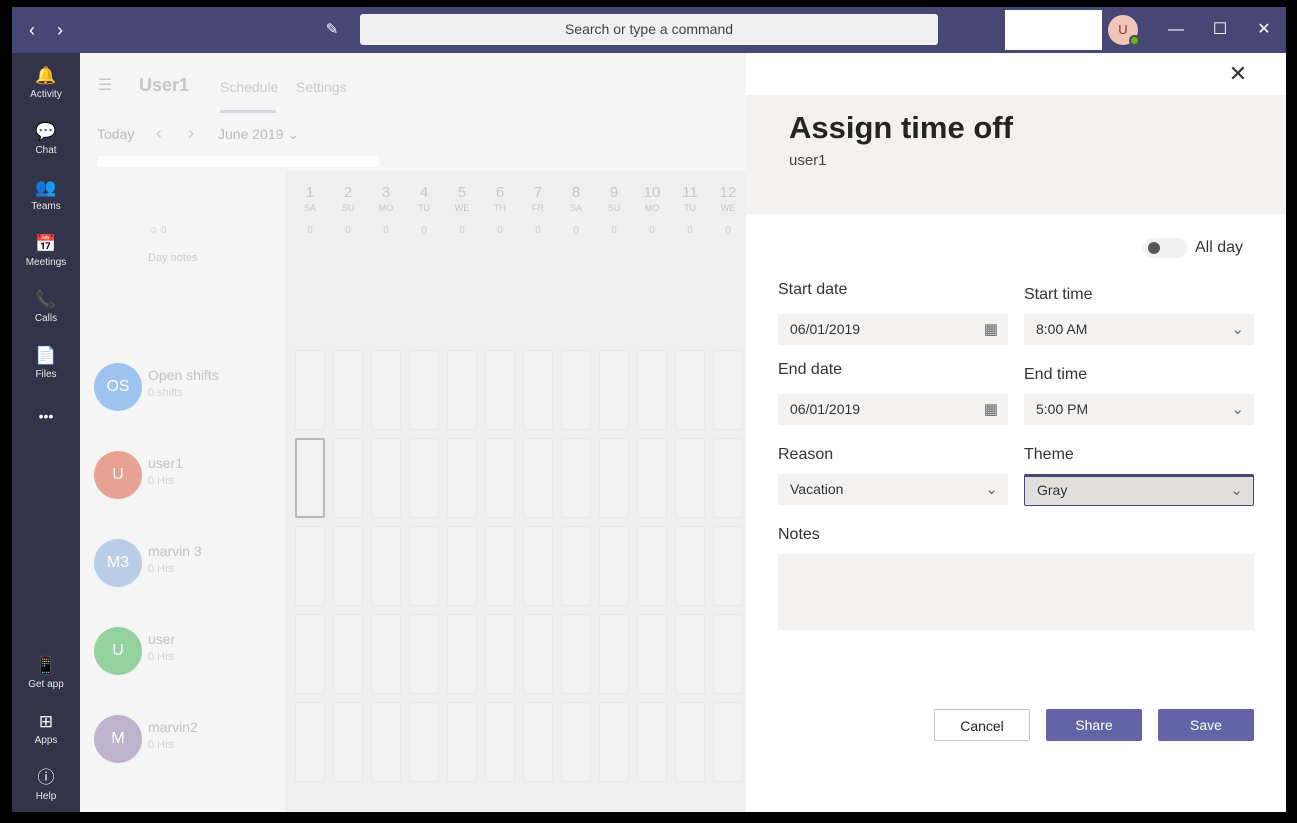 This screenshot has width=1297, height=823. Describe the element at coordinates (1124, 30) in the screenshot. I see `avatar: U` at that location.